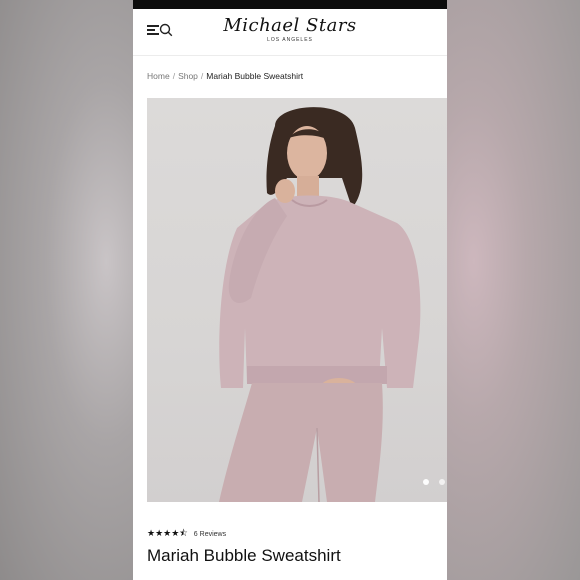 The width and height of the screenshot is (580, 580). Describe the element at coordinates (290, 40) in the screenshot. I see `brand-tagline: LOS ANGELES` at that location.